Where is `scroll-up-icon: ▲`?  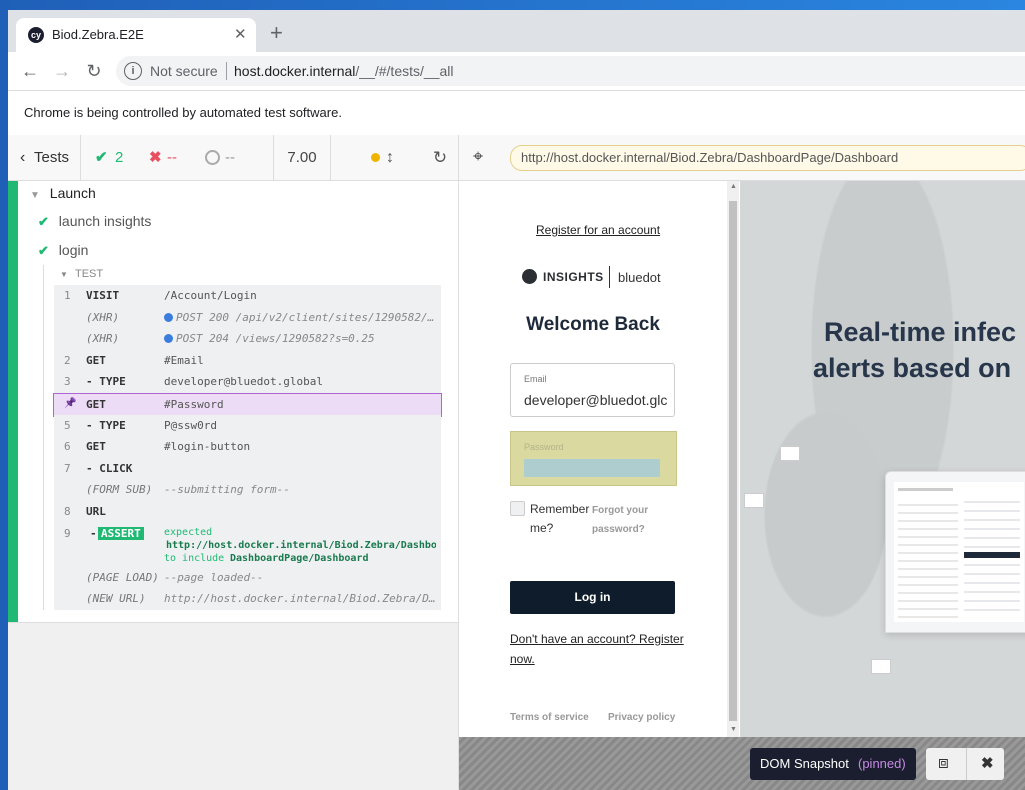 scroll-up-icon: ▲ is located at coordinates (733, 186).